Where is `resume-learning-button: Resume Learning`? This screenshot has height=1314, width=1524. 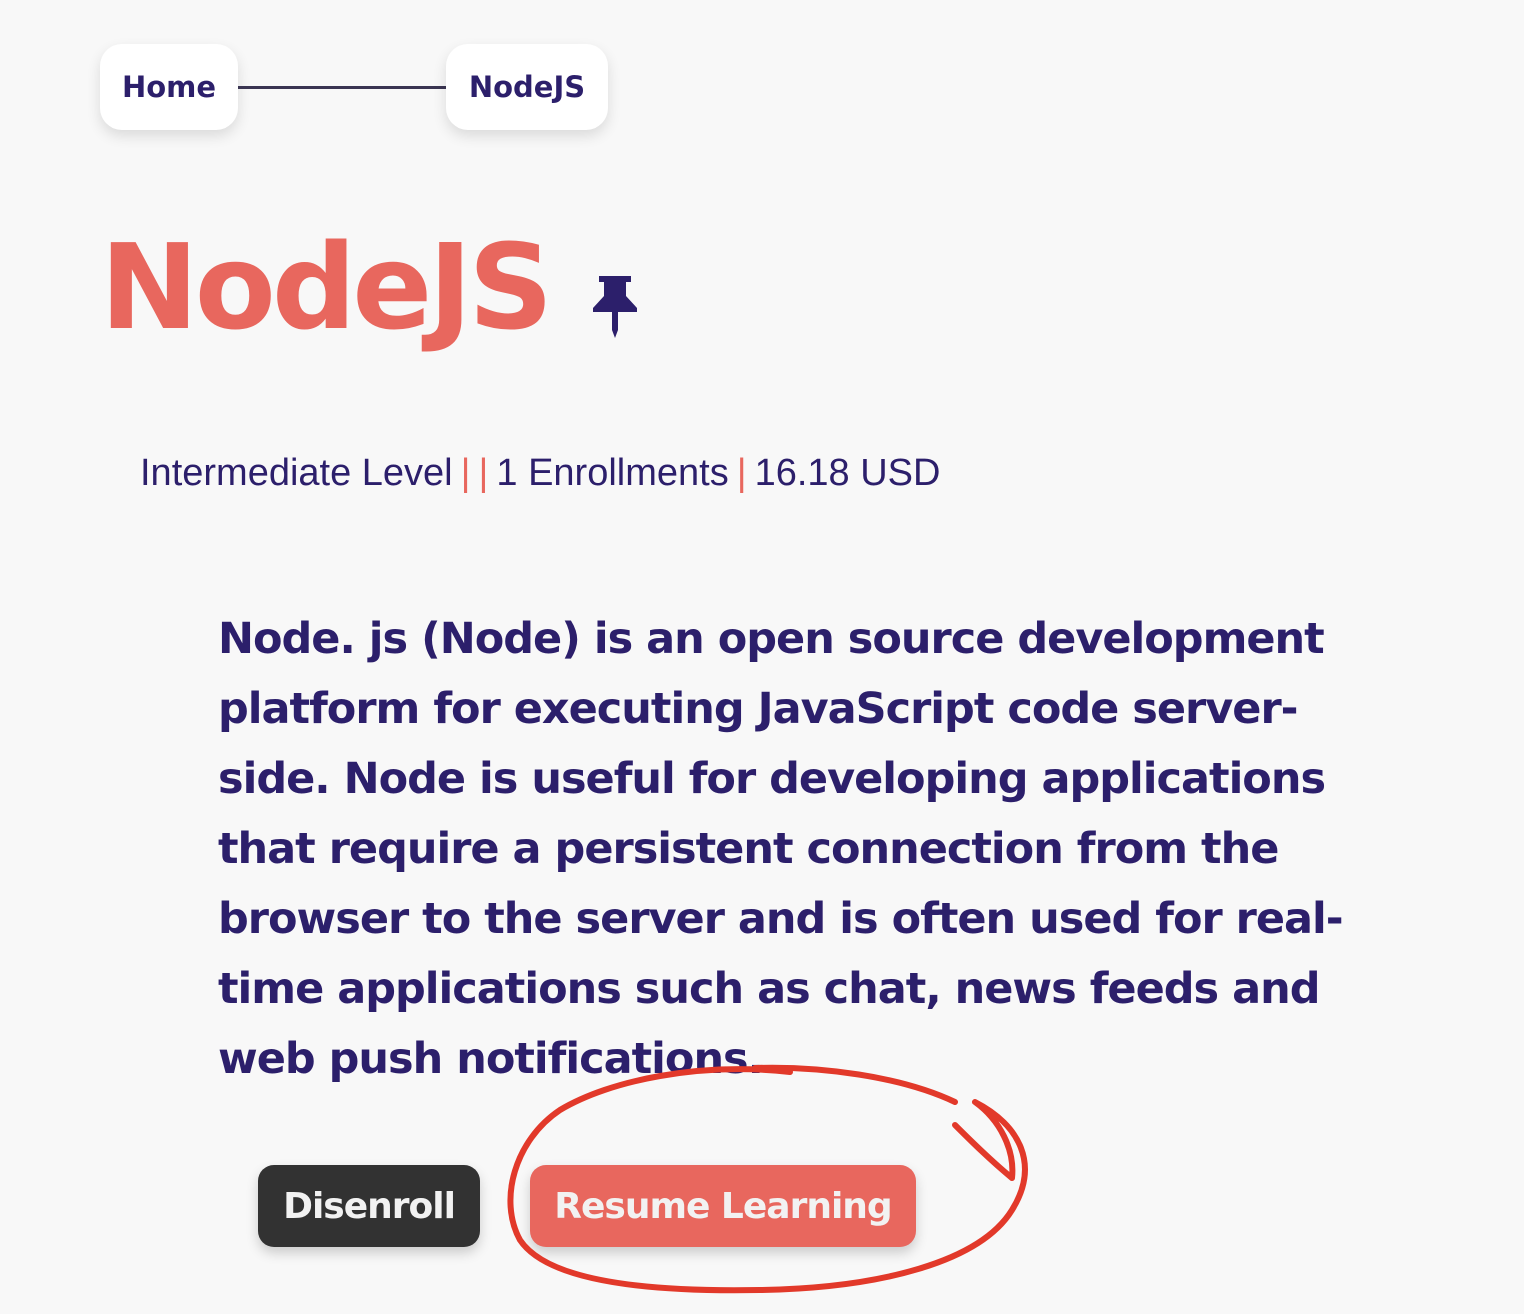
resume-learning-button: Resume Learning is located at coordinates (723, 1206).